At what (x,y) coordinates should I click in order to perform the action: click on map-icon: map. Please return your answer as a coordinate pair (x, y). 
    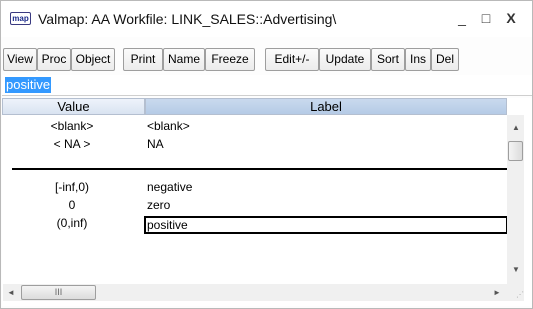
    Looking at the image, I should click on (20, 18).